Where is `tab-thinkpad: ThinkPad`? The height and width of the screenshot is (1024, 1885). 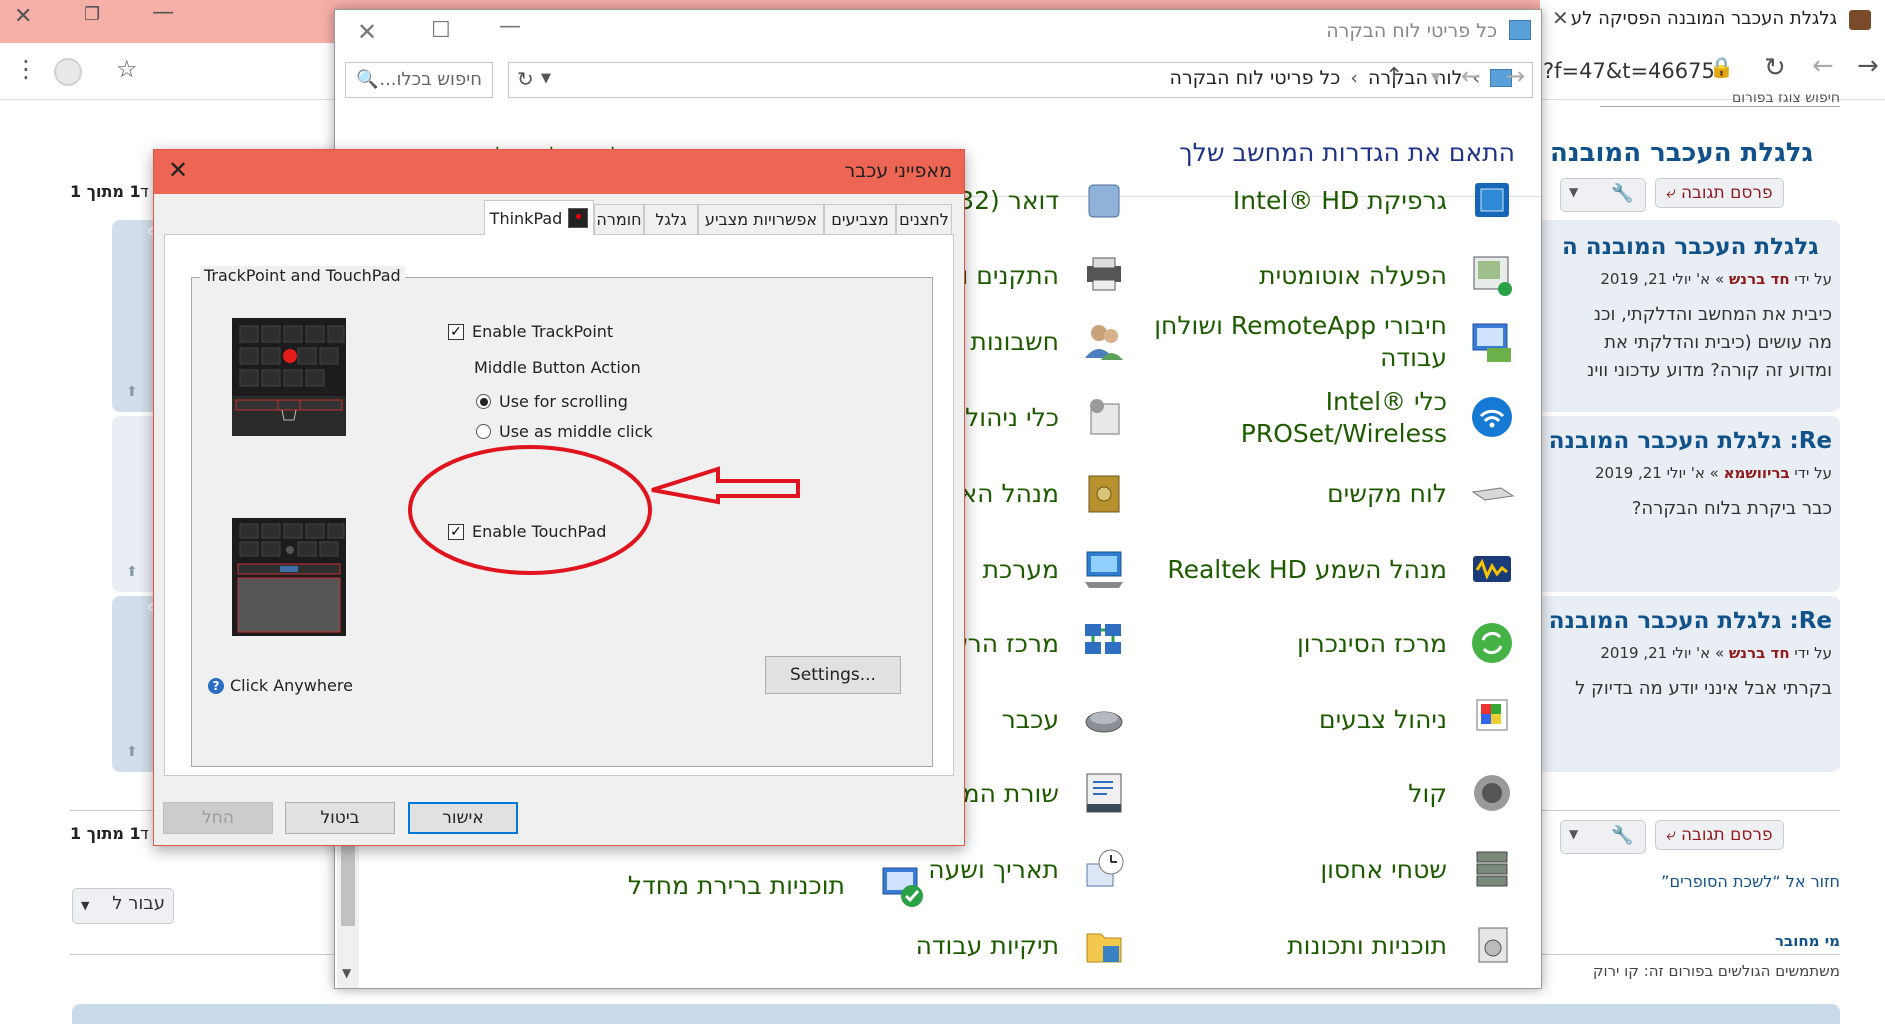
tab-thinkpad: ThinkPad is located at coordinates (539, 217).